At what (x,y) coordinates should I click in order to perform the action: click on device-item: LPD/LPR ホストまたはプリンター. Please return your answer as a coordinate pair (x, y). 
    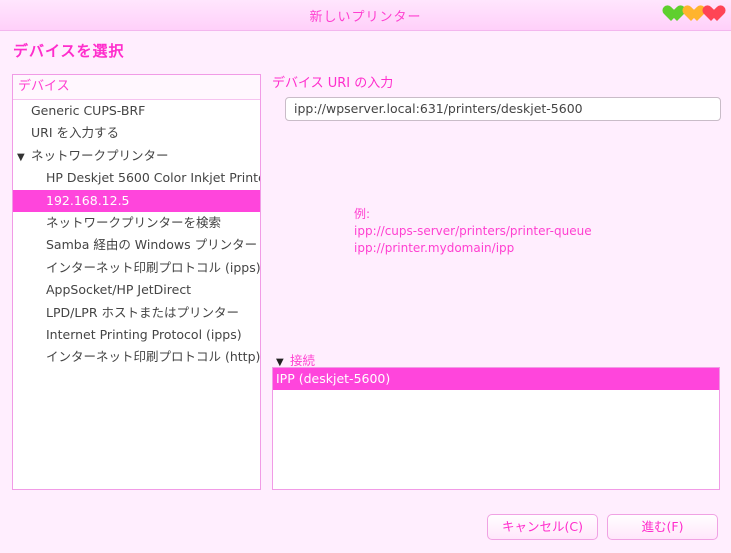
    Looking at the image, I should click on (136, 313).